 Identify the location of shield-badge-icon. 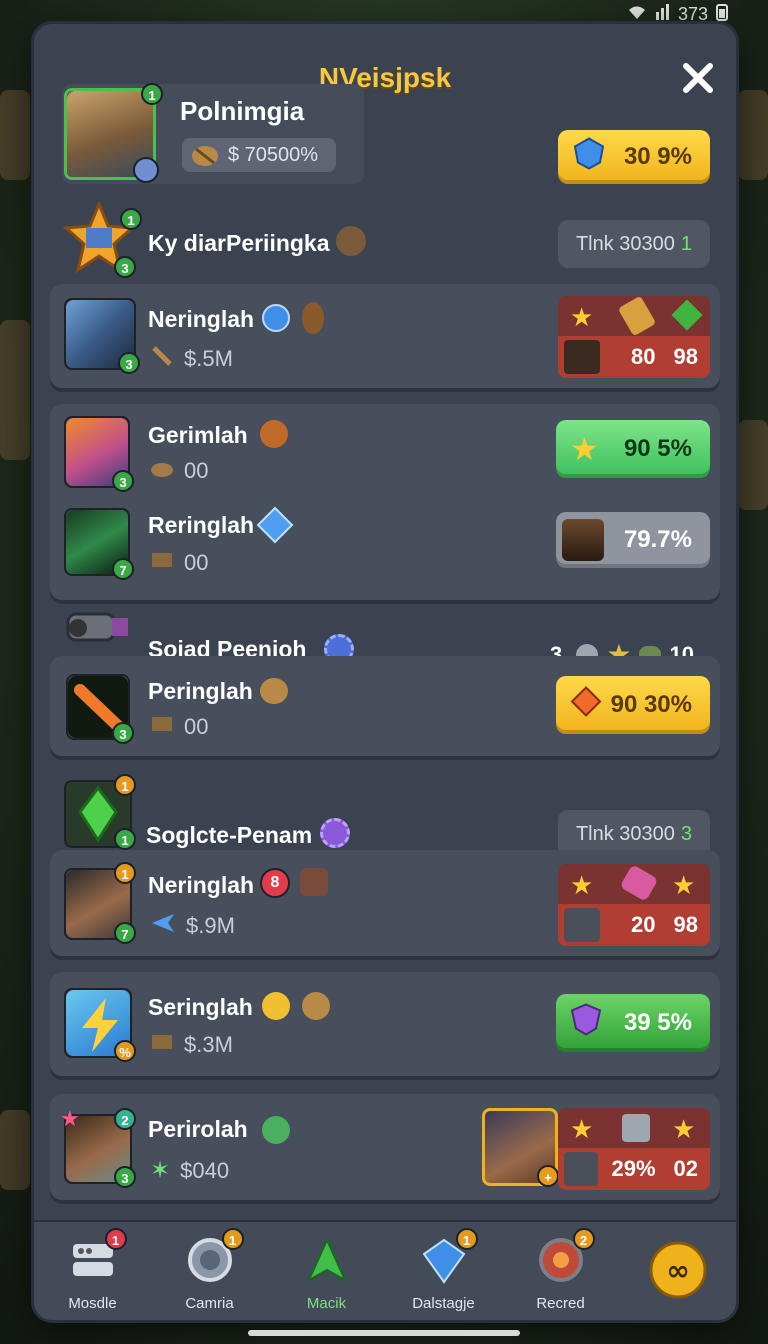
(146, 170).